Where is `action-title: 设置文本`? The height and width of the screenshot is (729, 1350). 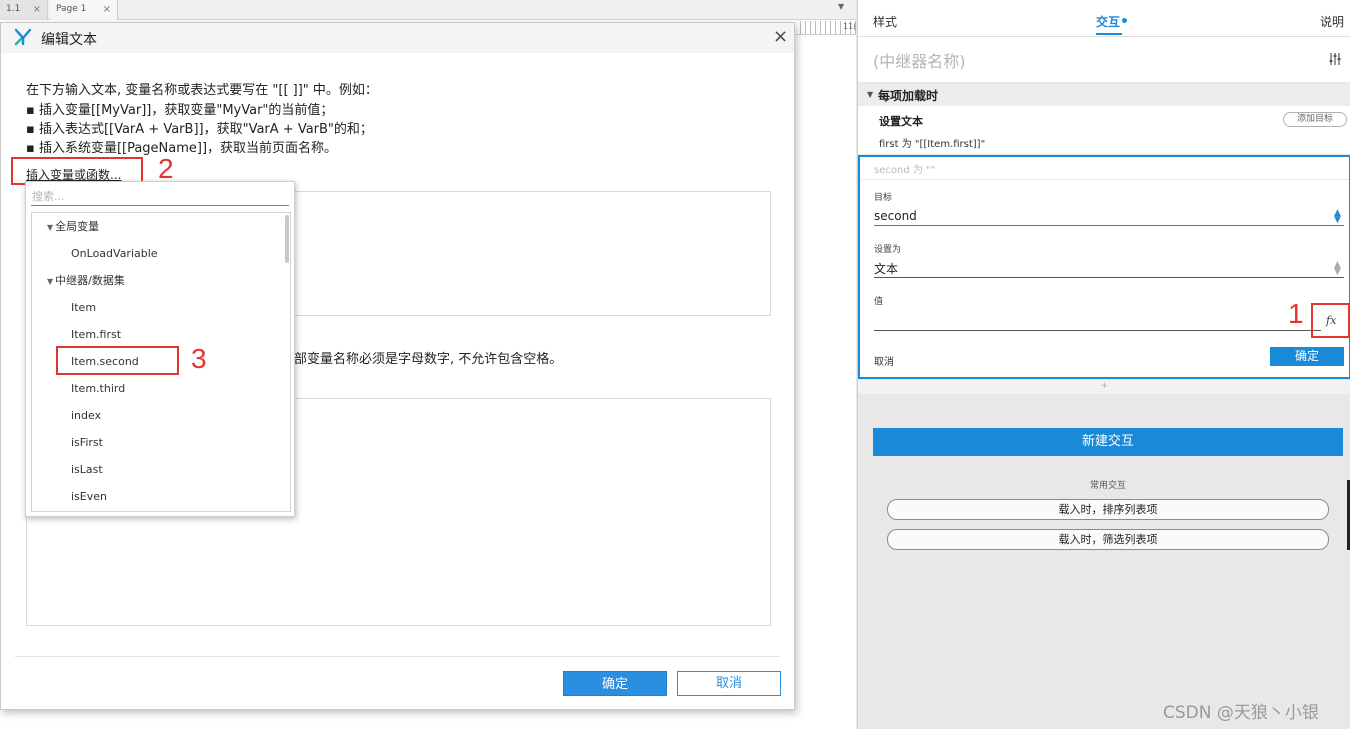
action-title: 设置文本 is located at coordinates (901, 121).